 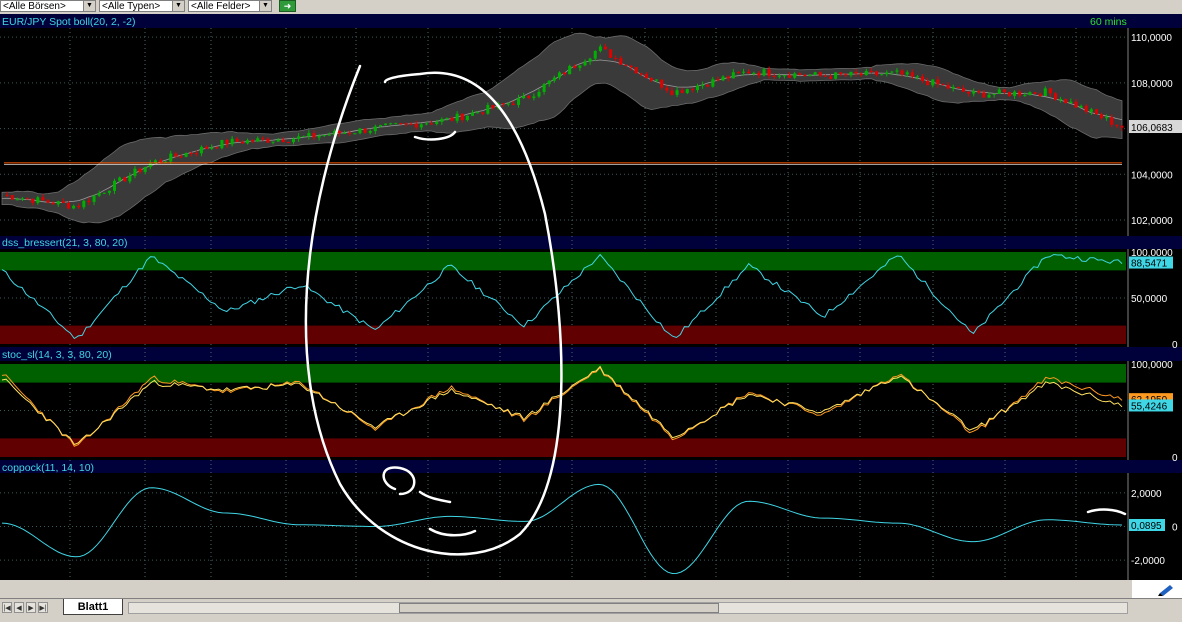 I want to click on go-button: ➜, so click(x=287, y=6).